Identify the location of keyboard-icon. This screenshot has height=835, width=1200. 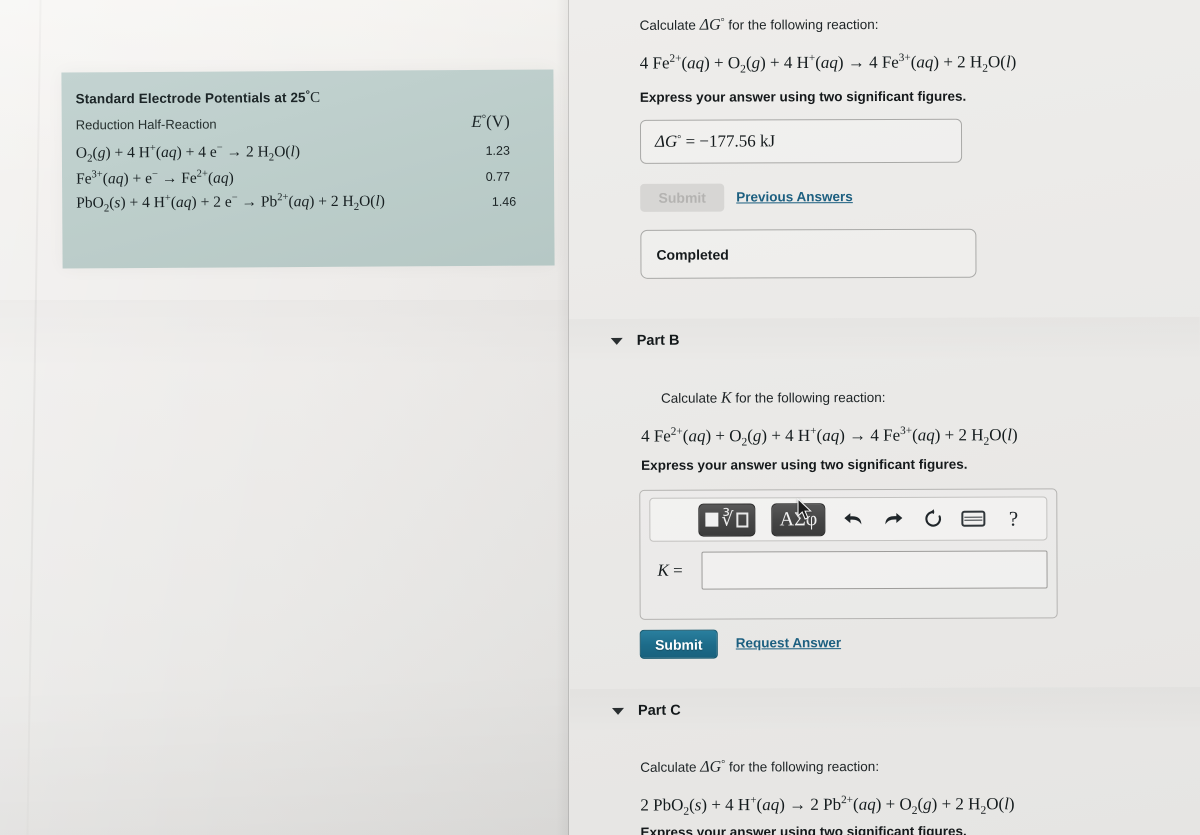
(973, 519).